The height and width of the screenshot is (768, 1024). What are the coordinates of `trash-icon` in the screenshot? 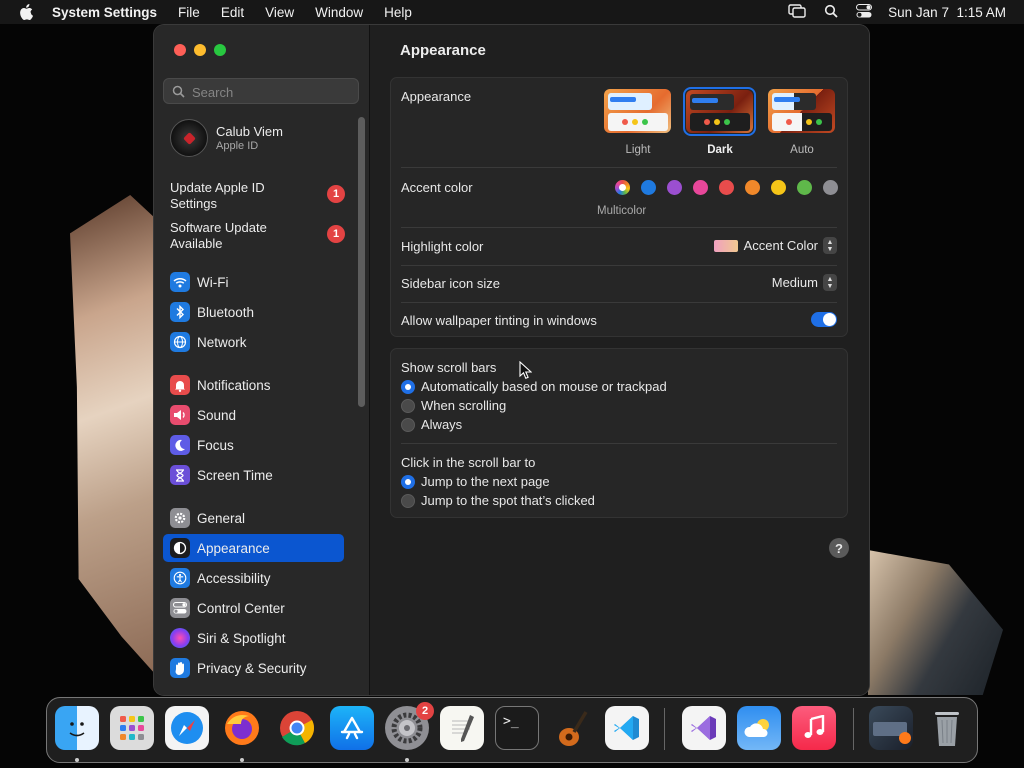 It's located at (947, 728).